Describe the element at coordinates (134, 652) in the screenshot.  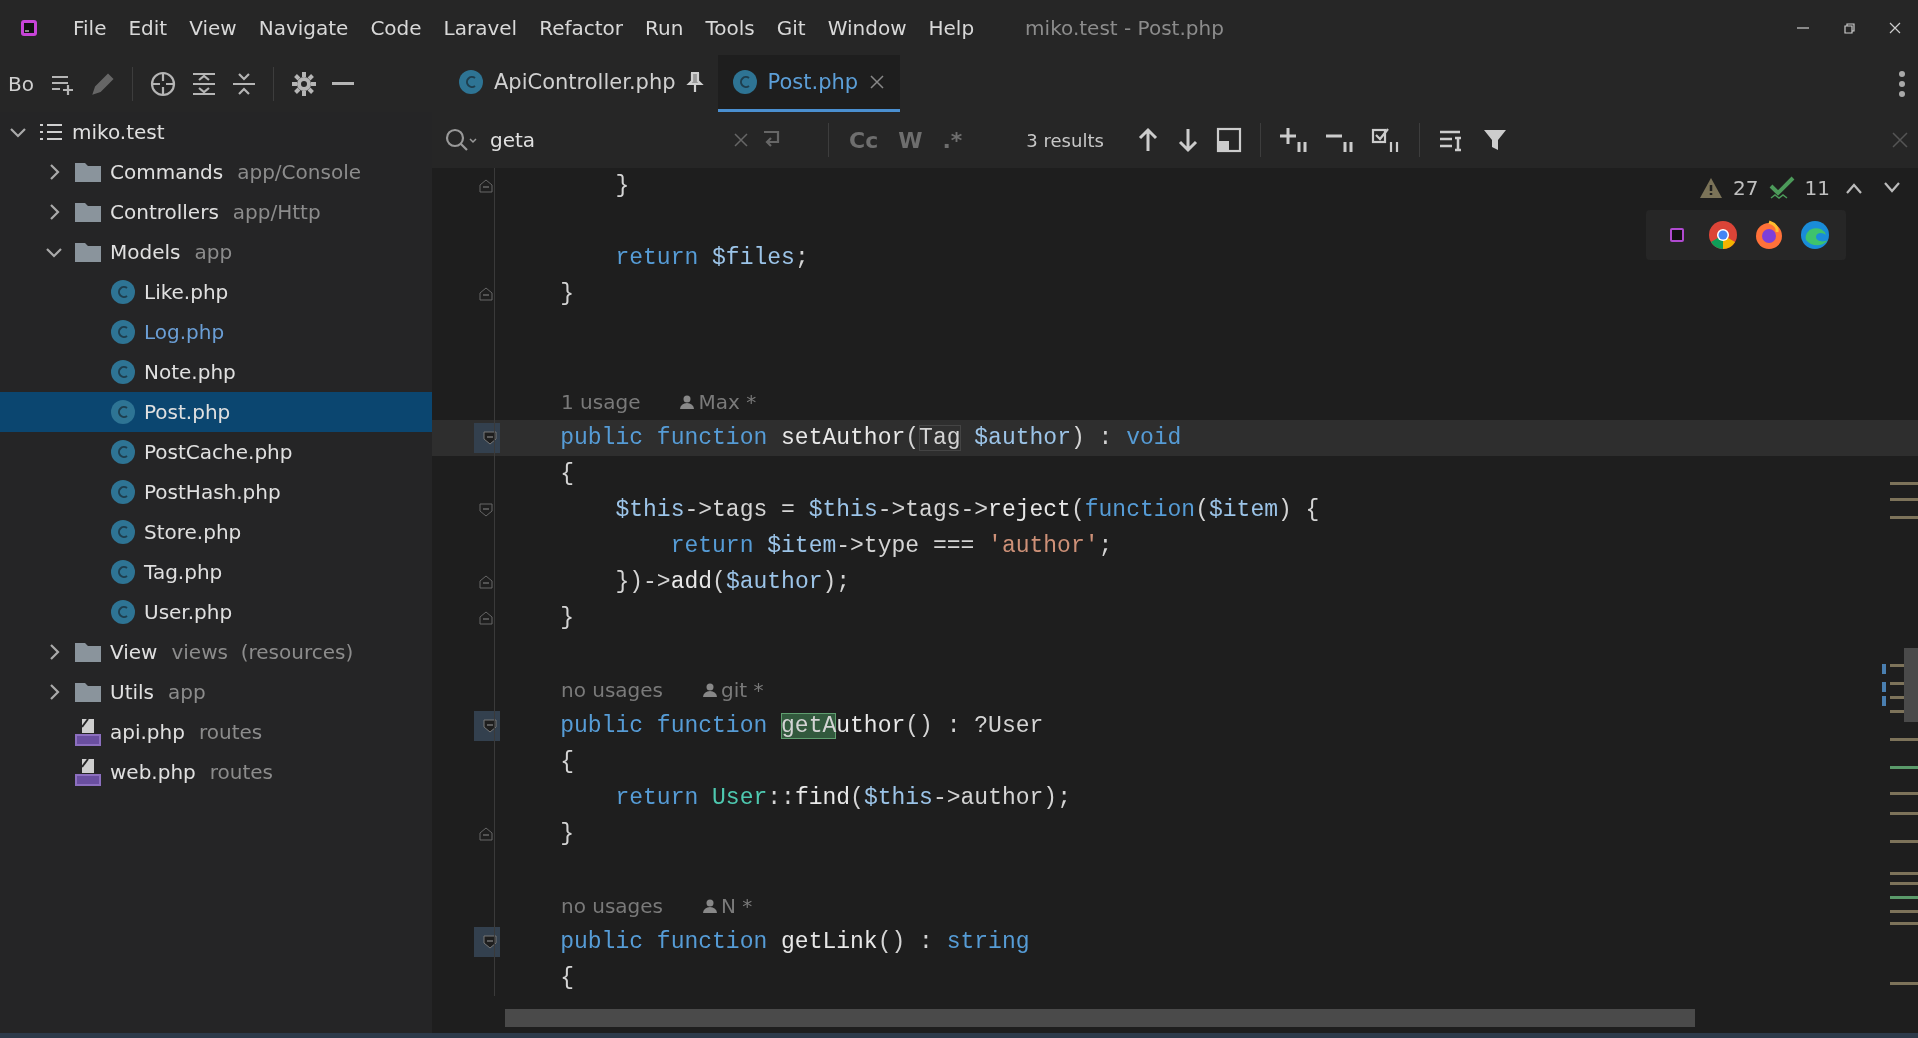
I see `file-name: View` at that location.